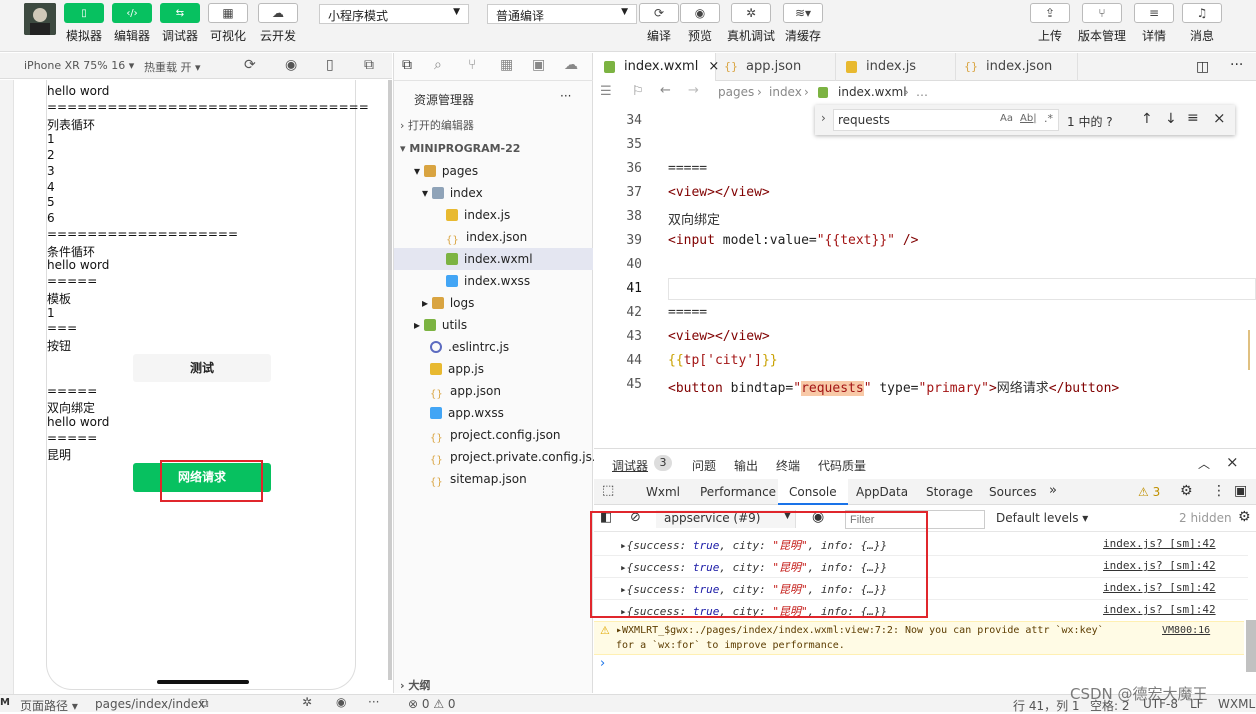 The width and height of the screenshot is (1256, 714). I want to click on whole-word-icon: Ab|, so click(1028, 118).